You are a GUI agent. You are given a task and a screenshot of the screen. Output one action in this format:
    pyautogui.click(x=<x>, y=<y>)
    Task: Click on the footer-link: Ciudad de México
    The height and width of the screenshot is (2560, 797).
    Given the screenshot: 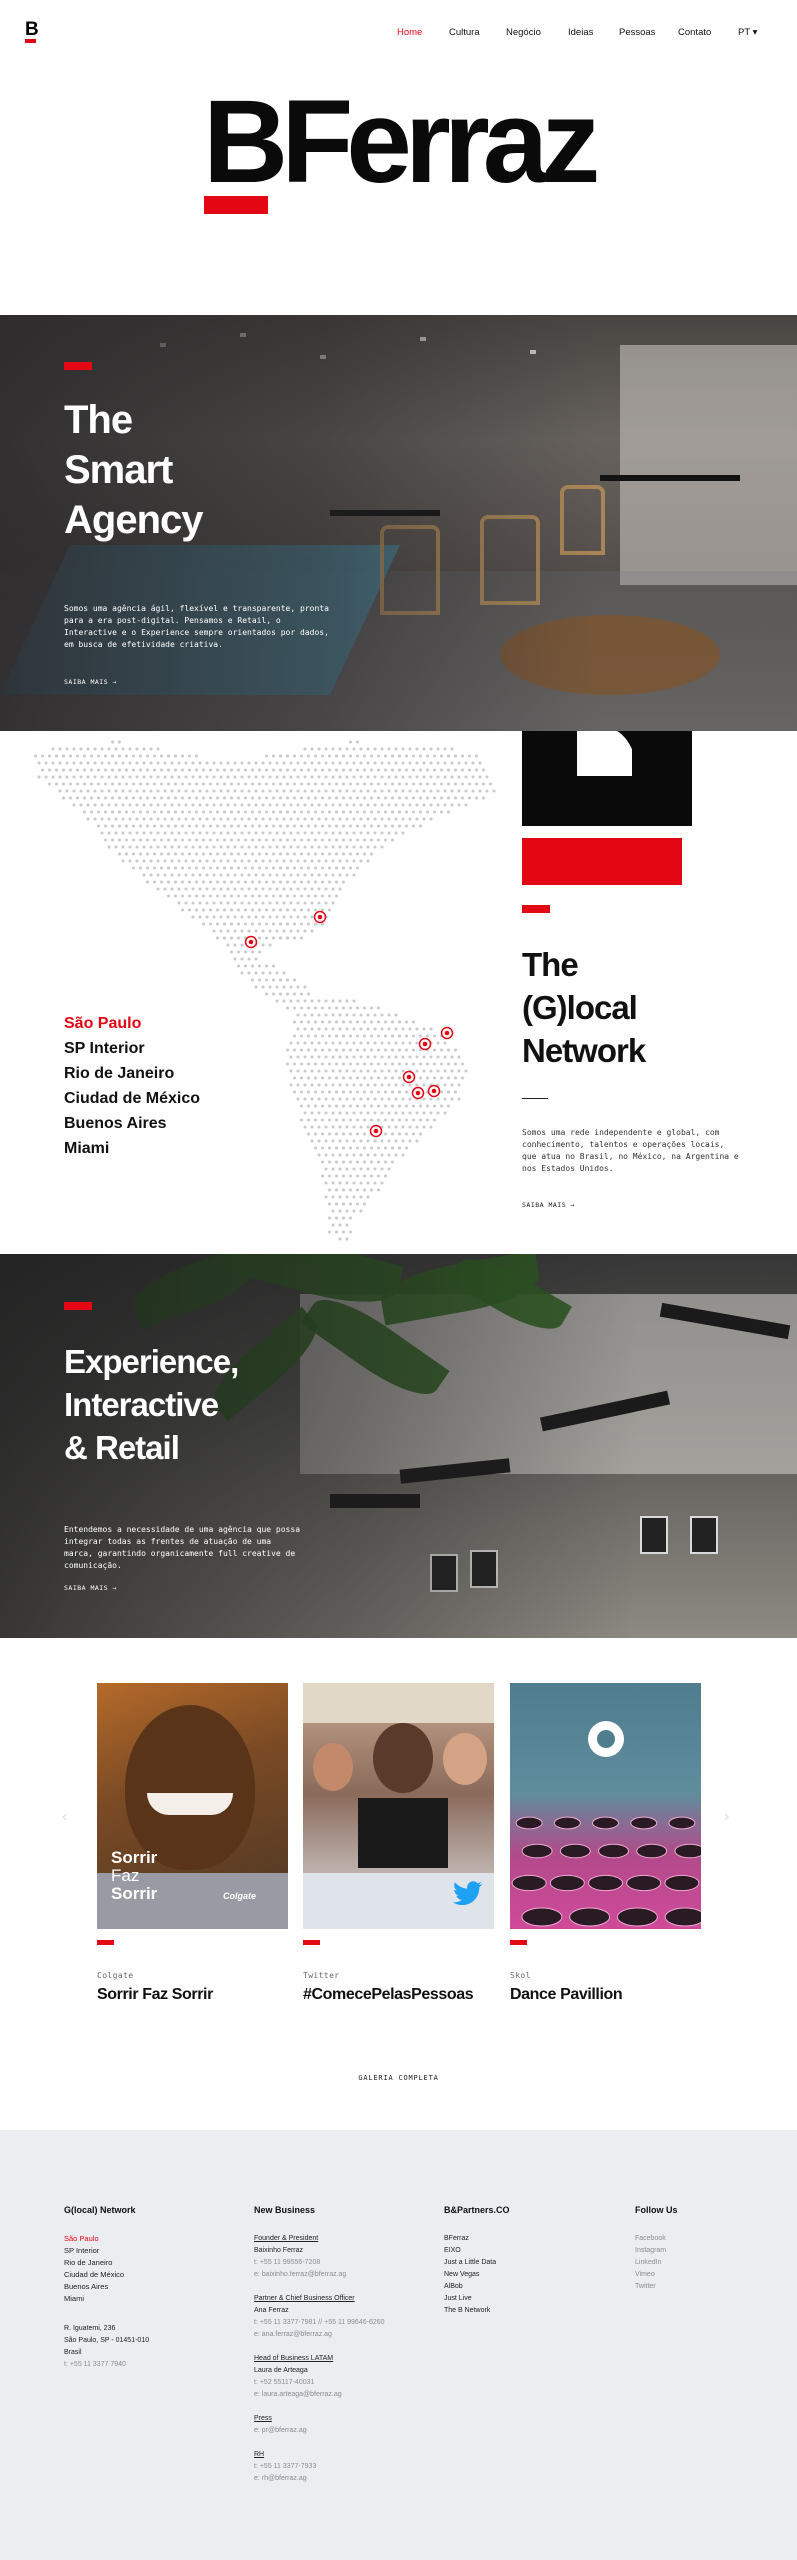 What is the action you would take?
    pyautogui.click(x=106, y=2275)
    